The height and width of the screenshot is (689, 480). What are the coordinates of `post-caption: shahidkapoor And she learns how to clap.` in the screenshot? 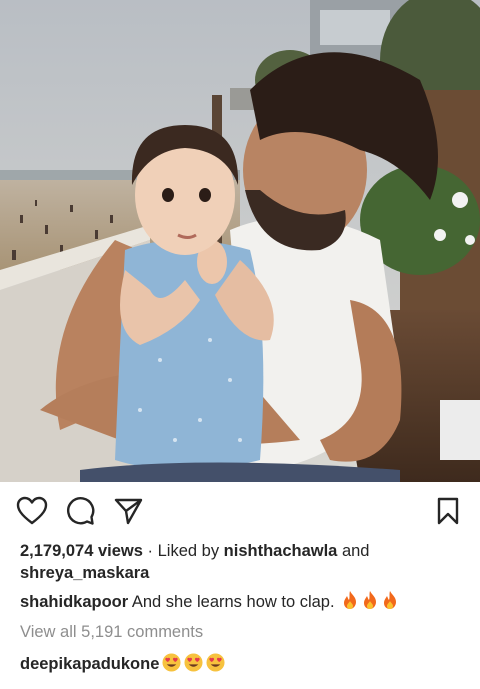 It's located at (240, 601).